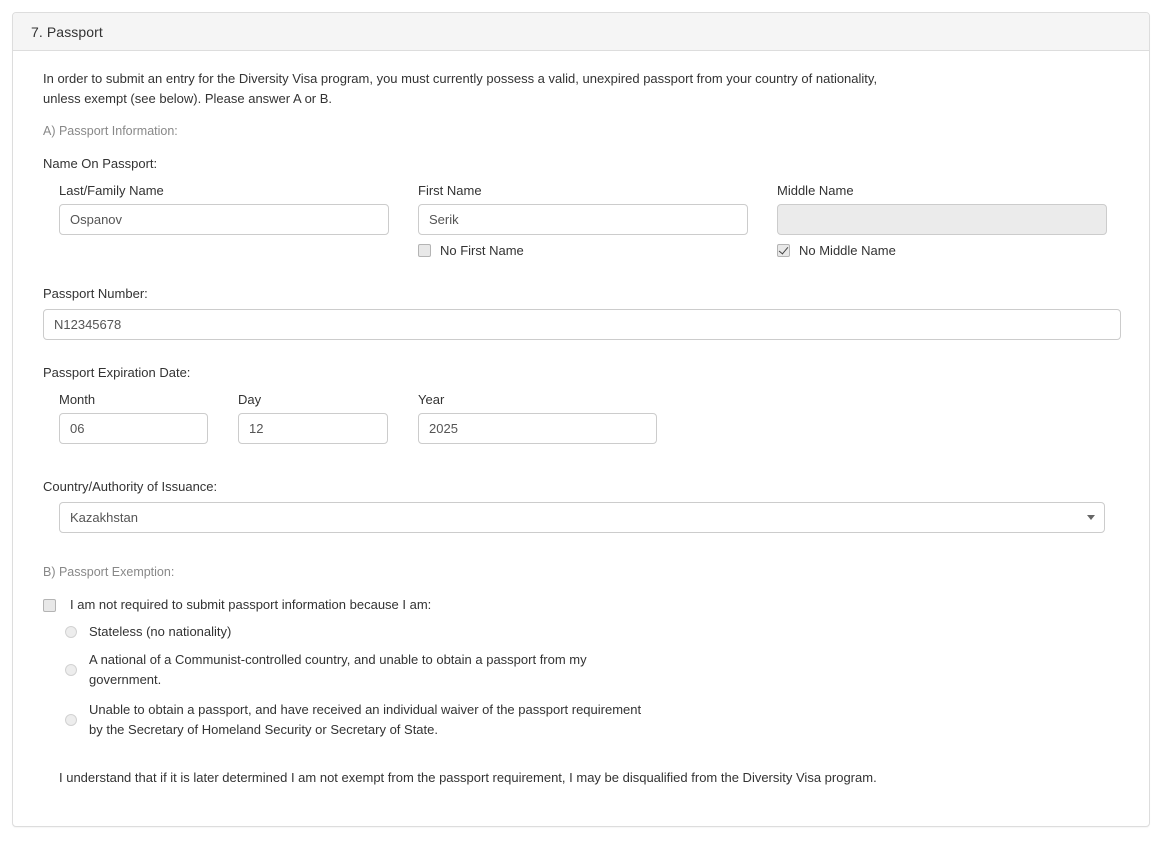  What do you see at coordinates (313, 428) in the screenshot?
I see `expiration-day-input` at bounding box center [313, 428].